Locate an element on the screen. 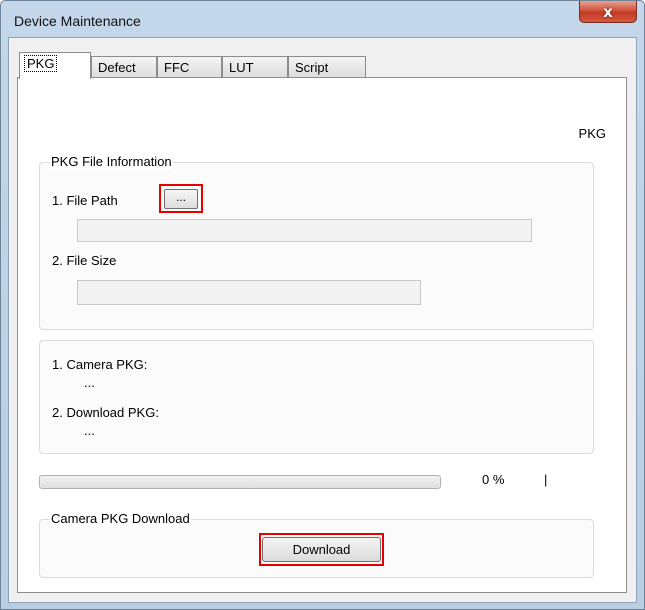  browse-highlight is located at coordinates (181, 198).